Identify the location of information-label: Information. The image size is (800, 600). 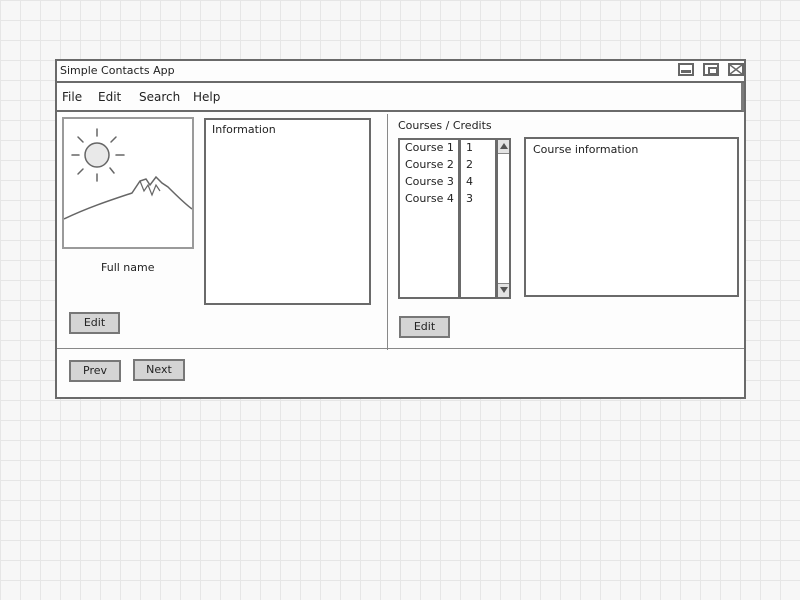
(244, 129).